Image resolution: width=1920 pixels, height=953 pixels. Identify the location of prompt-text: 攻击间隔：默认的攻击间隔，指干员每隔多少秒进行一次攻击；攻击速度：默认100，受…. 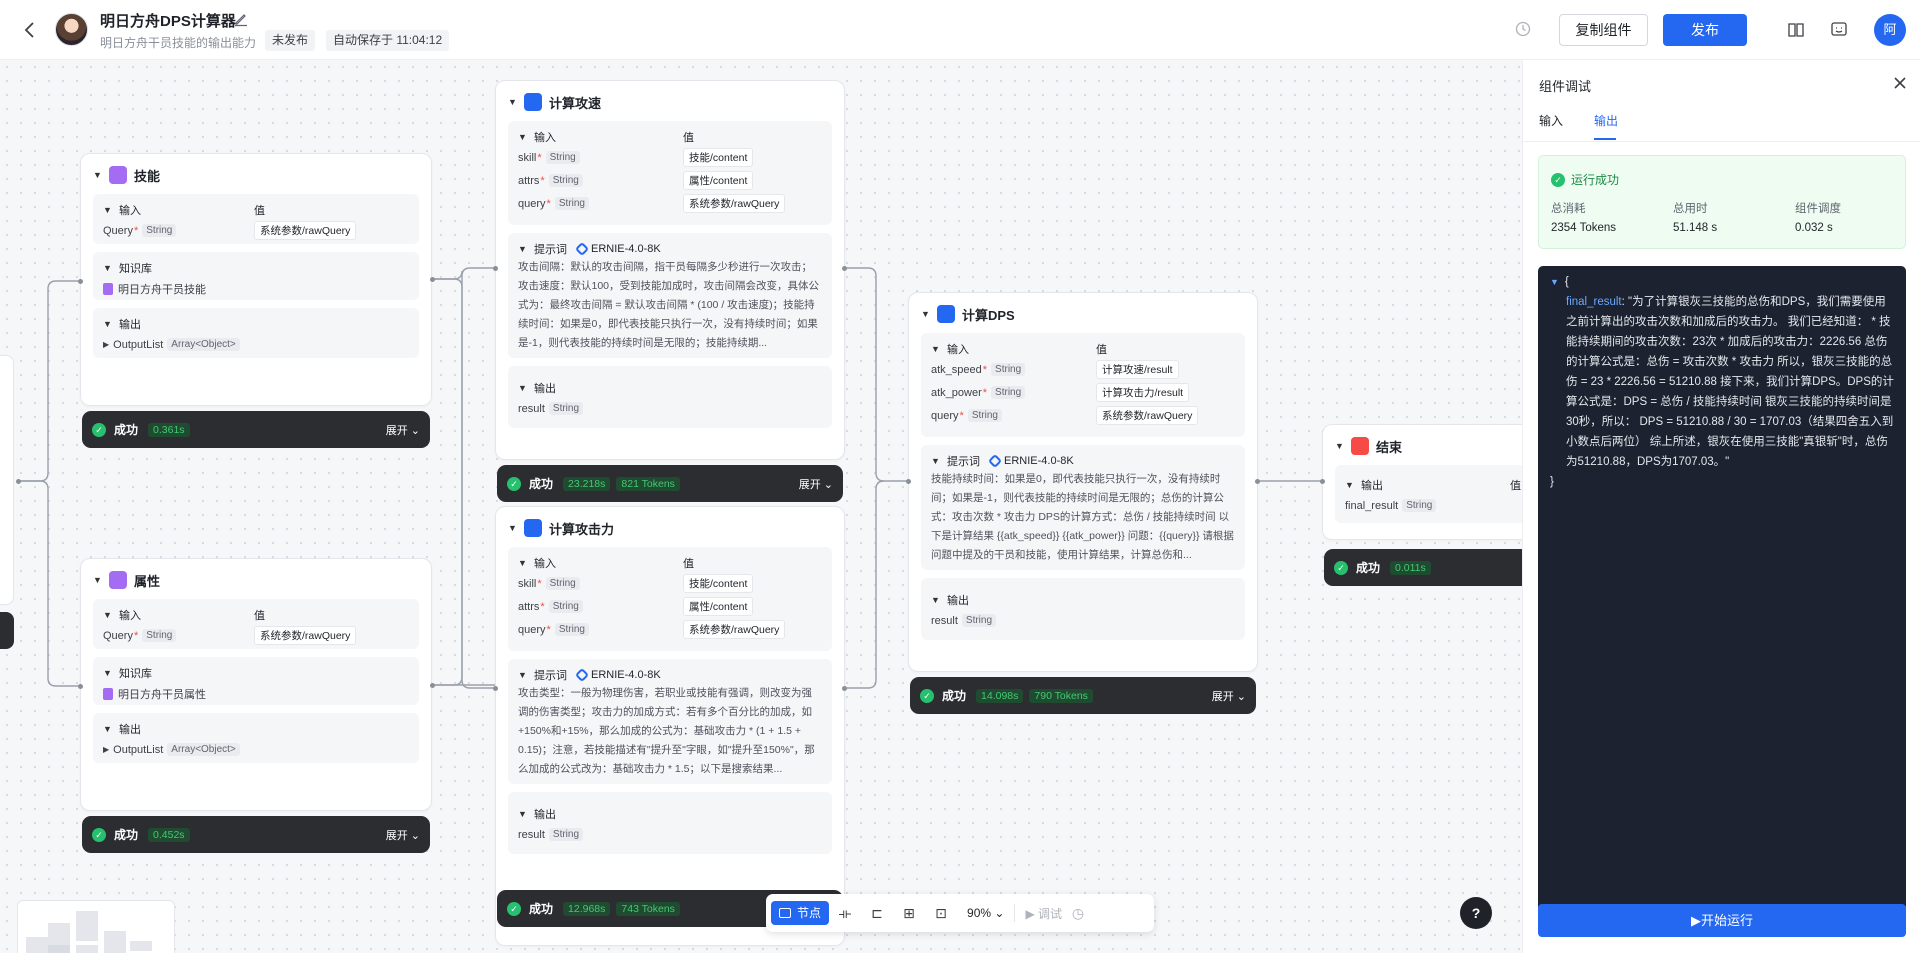
(670, 305).